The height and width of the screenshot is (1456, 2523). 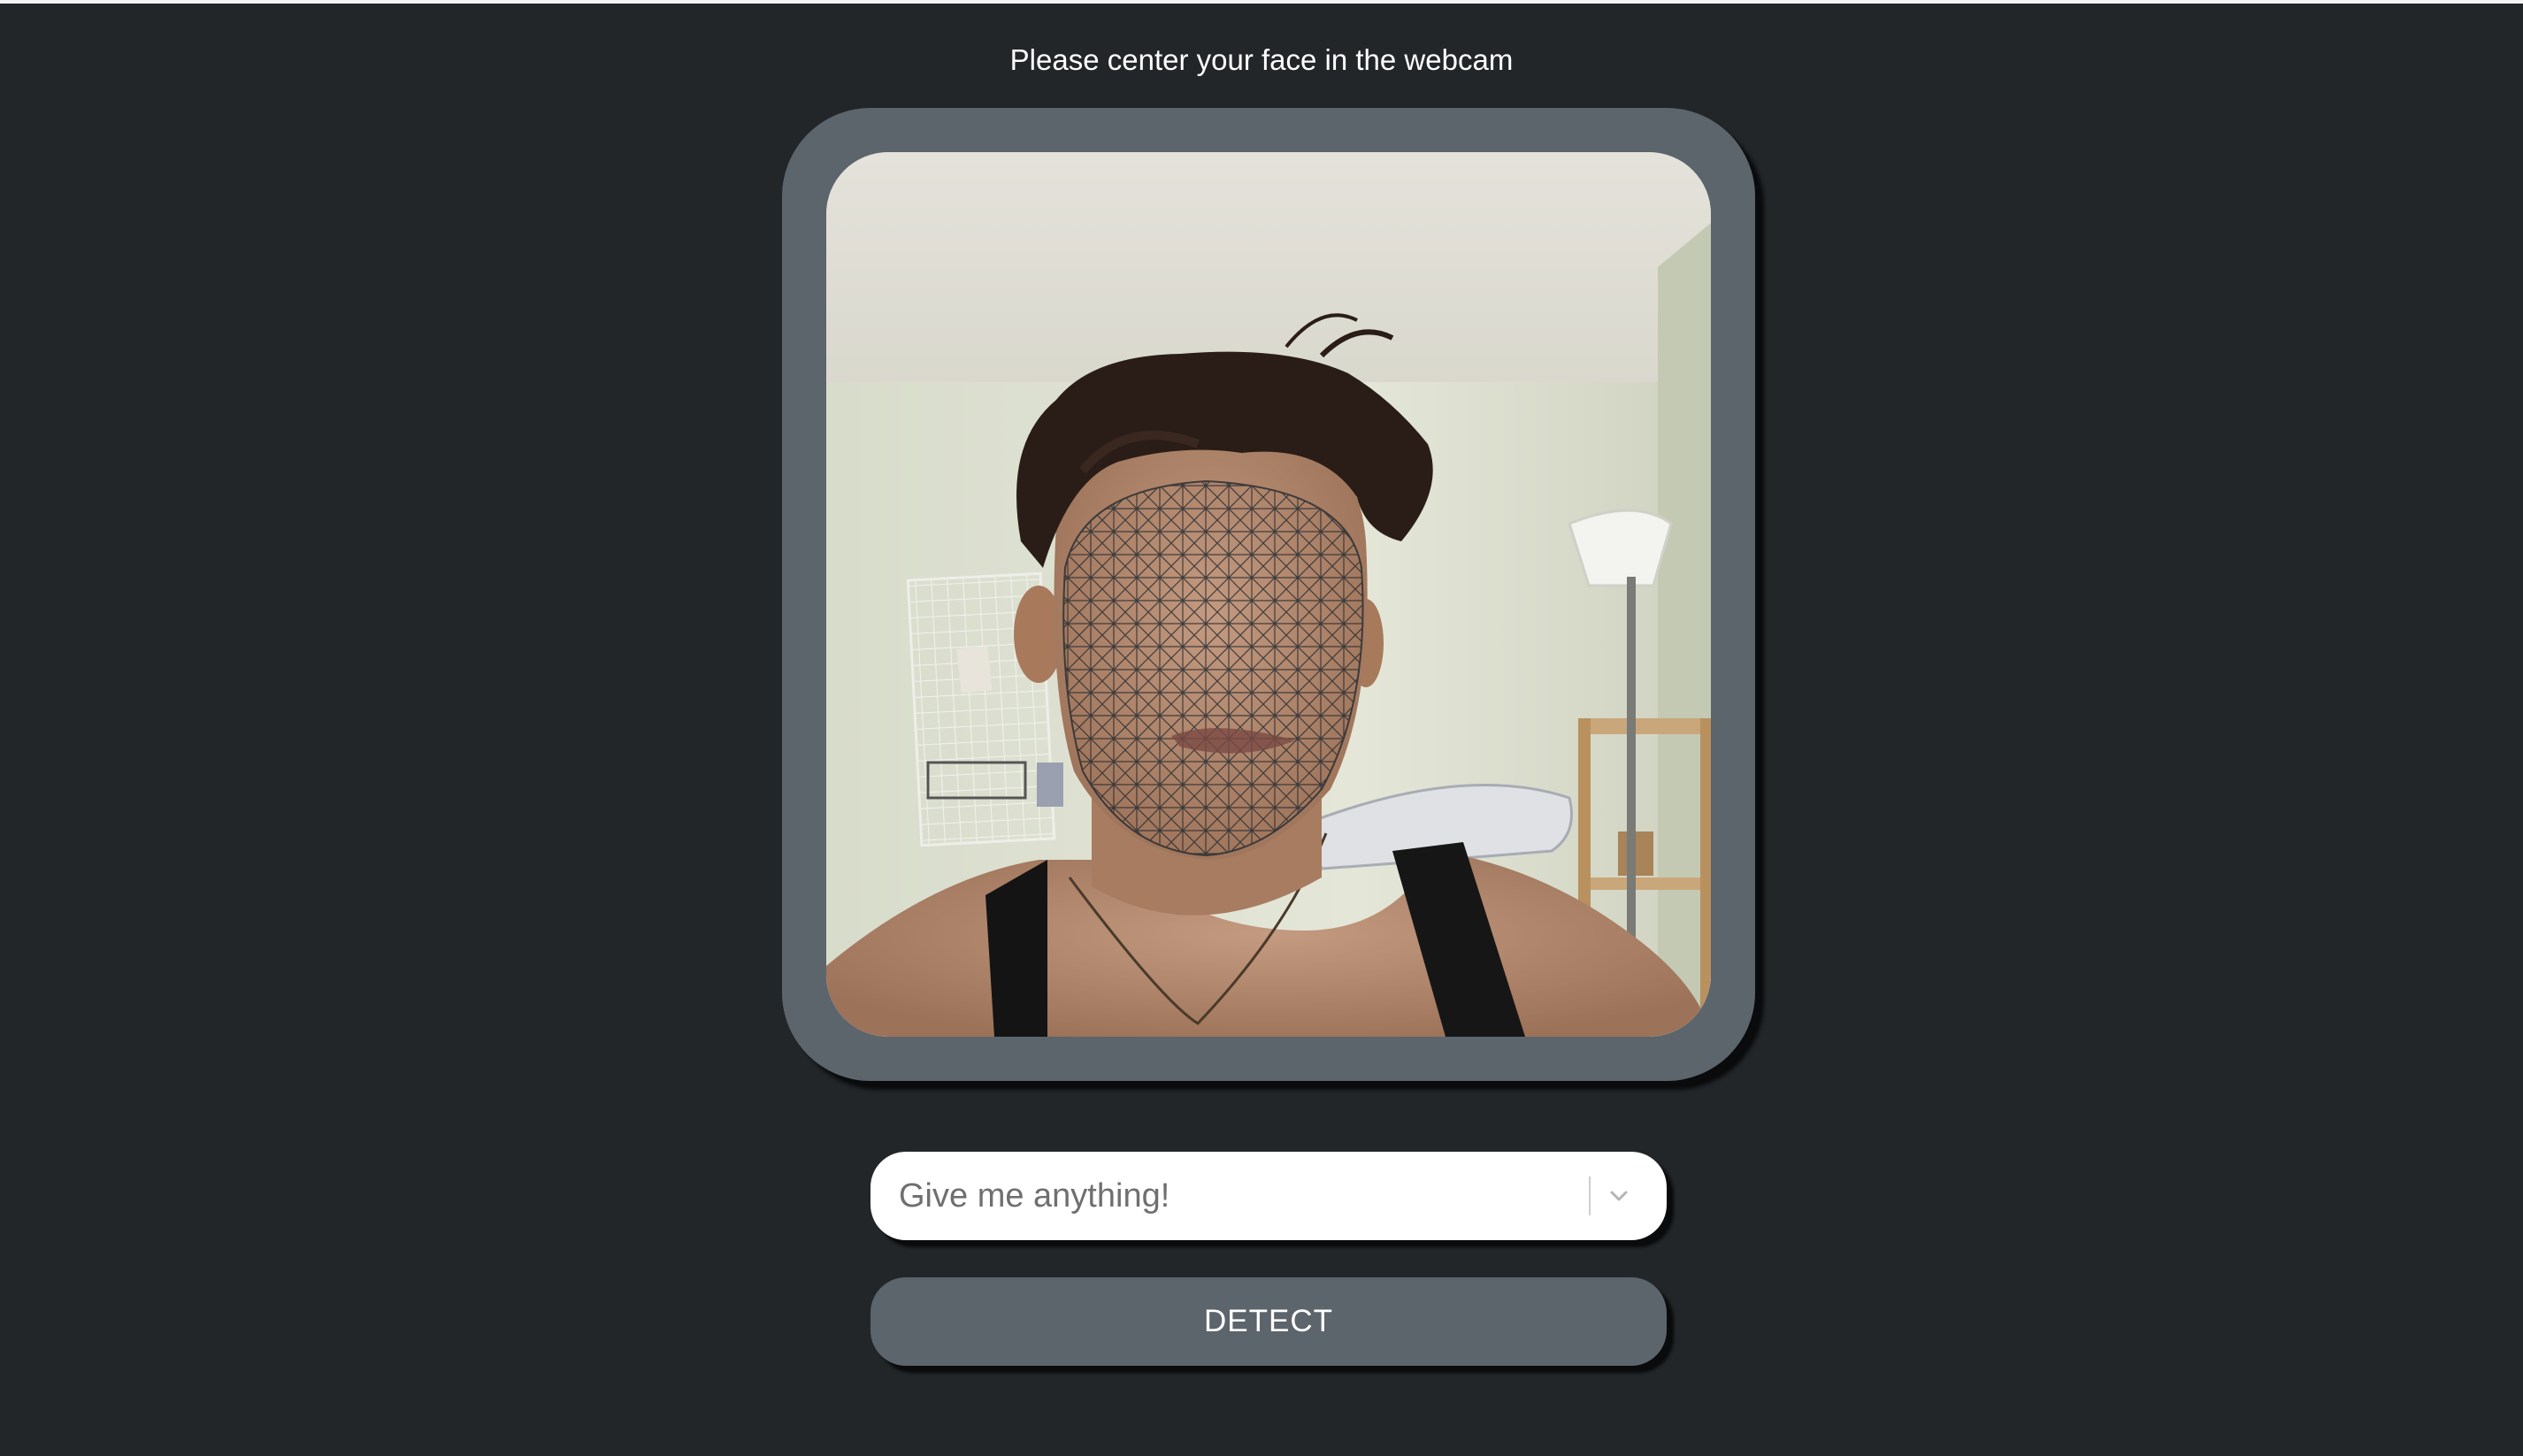 I want to click on window-top-edge, so click(x=1261, y=2).